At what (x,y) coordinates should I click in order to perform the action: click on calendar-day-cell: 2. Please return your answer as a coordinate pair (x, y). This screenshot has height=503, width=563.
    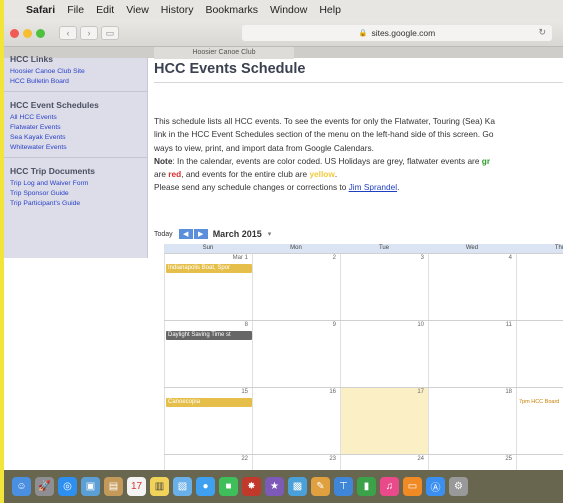
    Looking at the image, I should click on (296, 287).